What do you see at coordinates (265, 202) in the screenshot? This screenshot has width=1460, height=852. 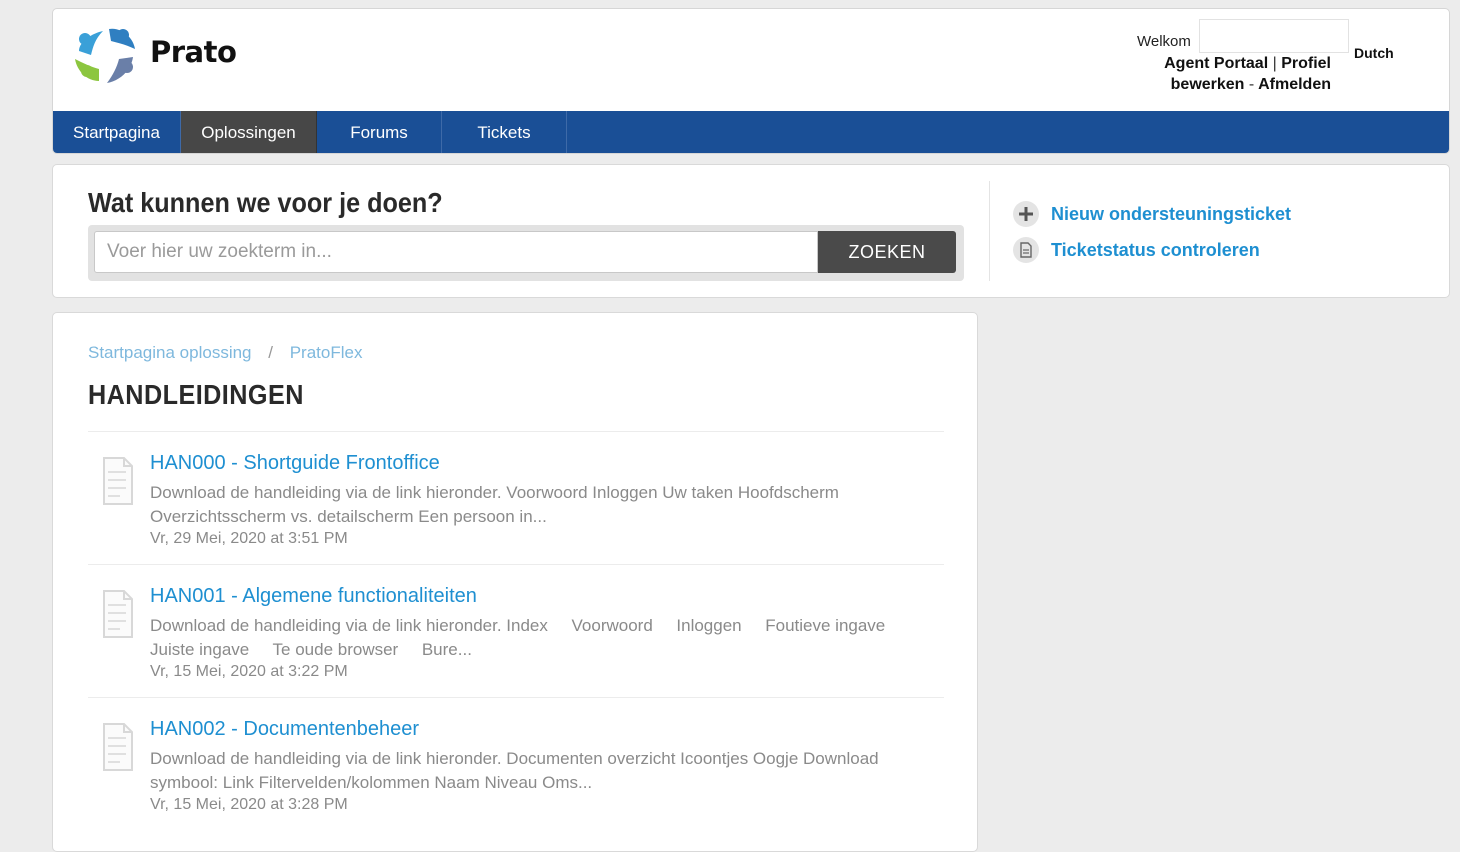 I see `search-title: Wat kunnen we voor je doen?` at bounding box center [265, 202].